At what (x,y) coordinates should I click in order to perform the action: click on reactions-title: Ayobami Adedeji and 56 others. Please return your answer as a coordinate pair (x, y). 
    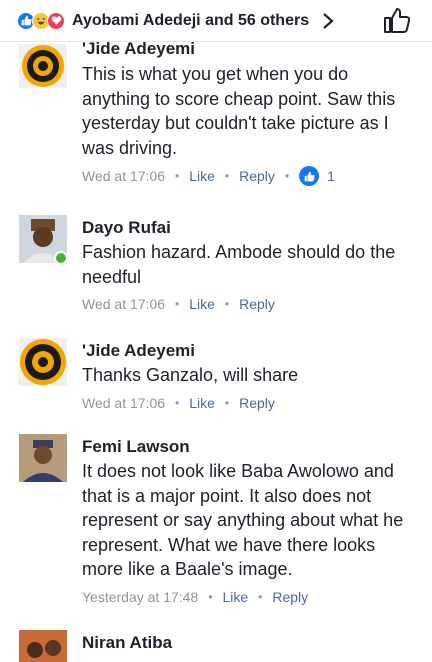
    Looking at the image, I should click on (190, 21).